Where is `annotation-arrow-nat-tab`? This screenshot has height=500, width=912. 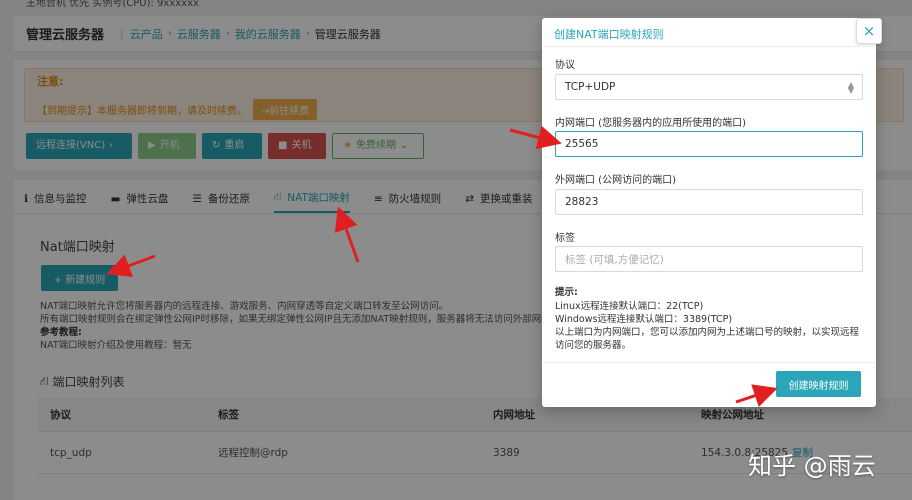 annotation-arrow-nat-tab is located at coordinates (347, 234).